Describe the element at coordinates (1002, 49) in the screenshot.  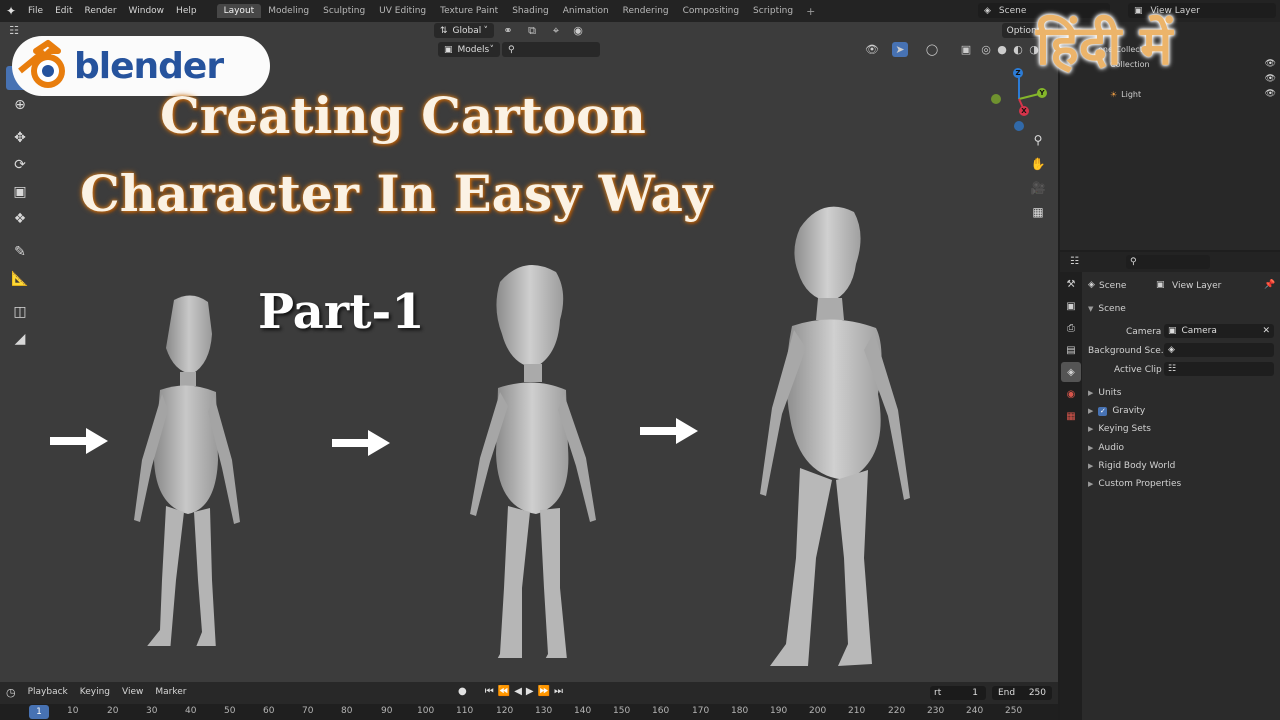
I see `solid-shading-icon: ●` at that location.